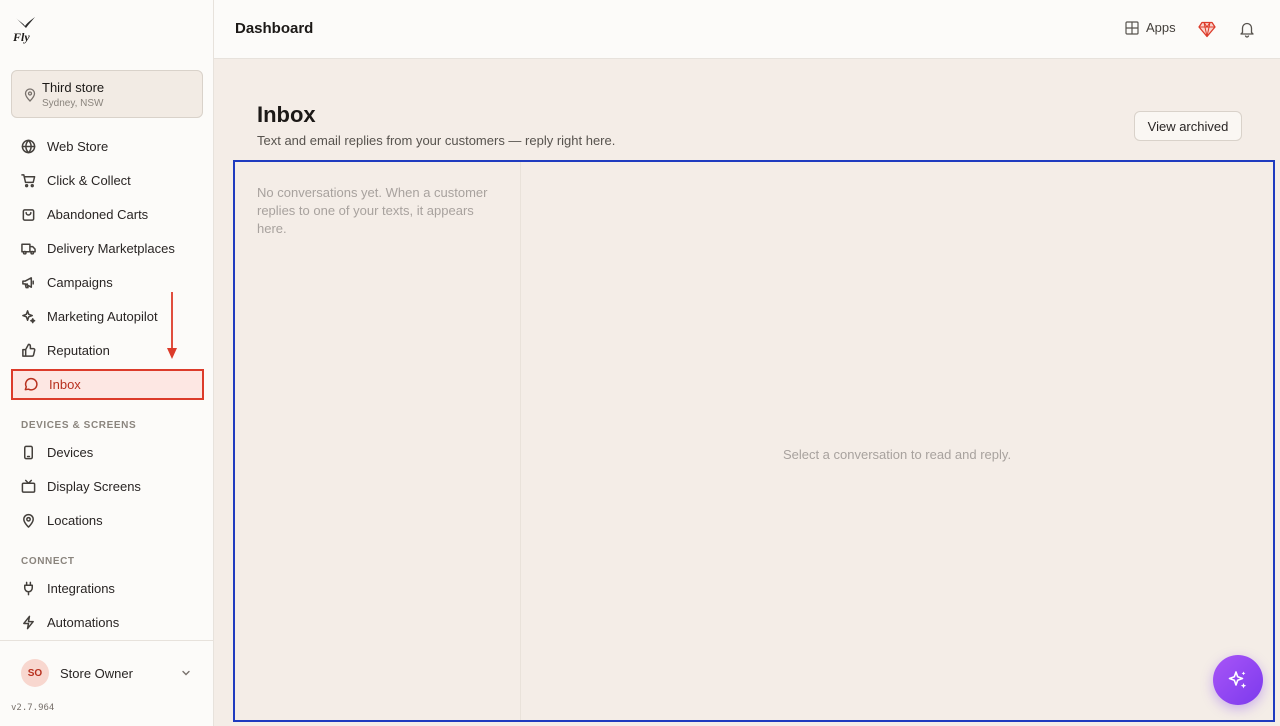 The image size is (1280, 726). I want to click on sidebar-item-label: Inbox, so click(65, 384).